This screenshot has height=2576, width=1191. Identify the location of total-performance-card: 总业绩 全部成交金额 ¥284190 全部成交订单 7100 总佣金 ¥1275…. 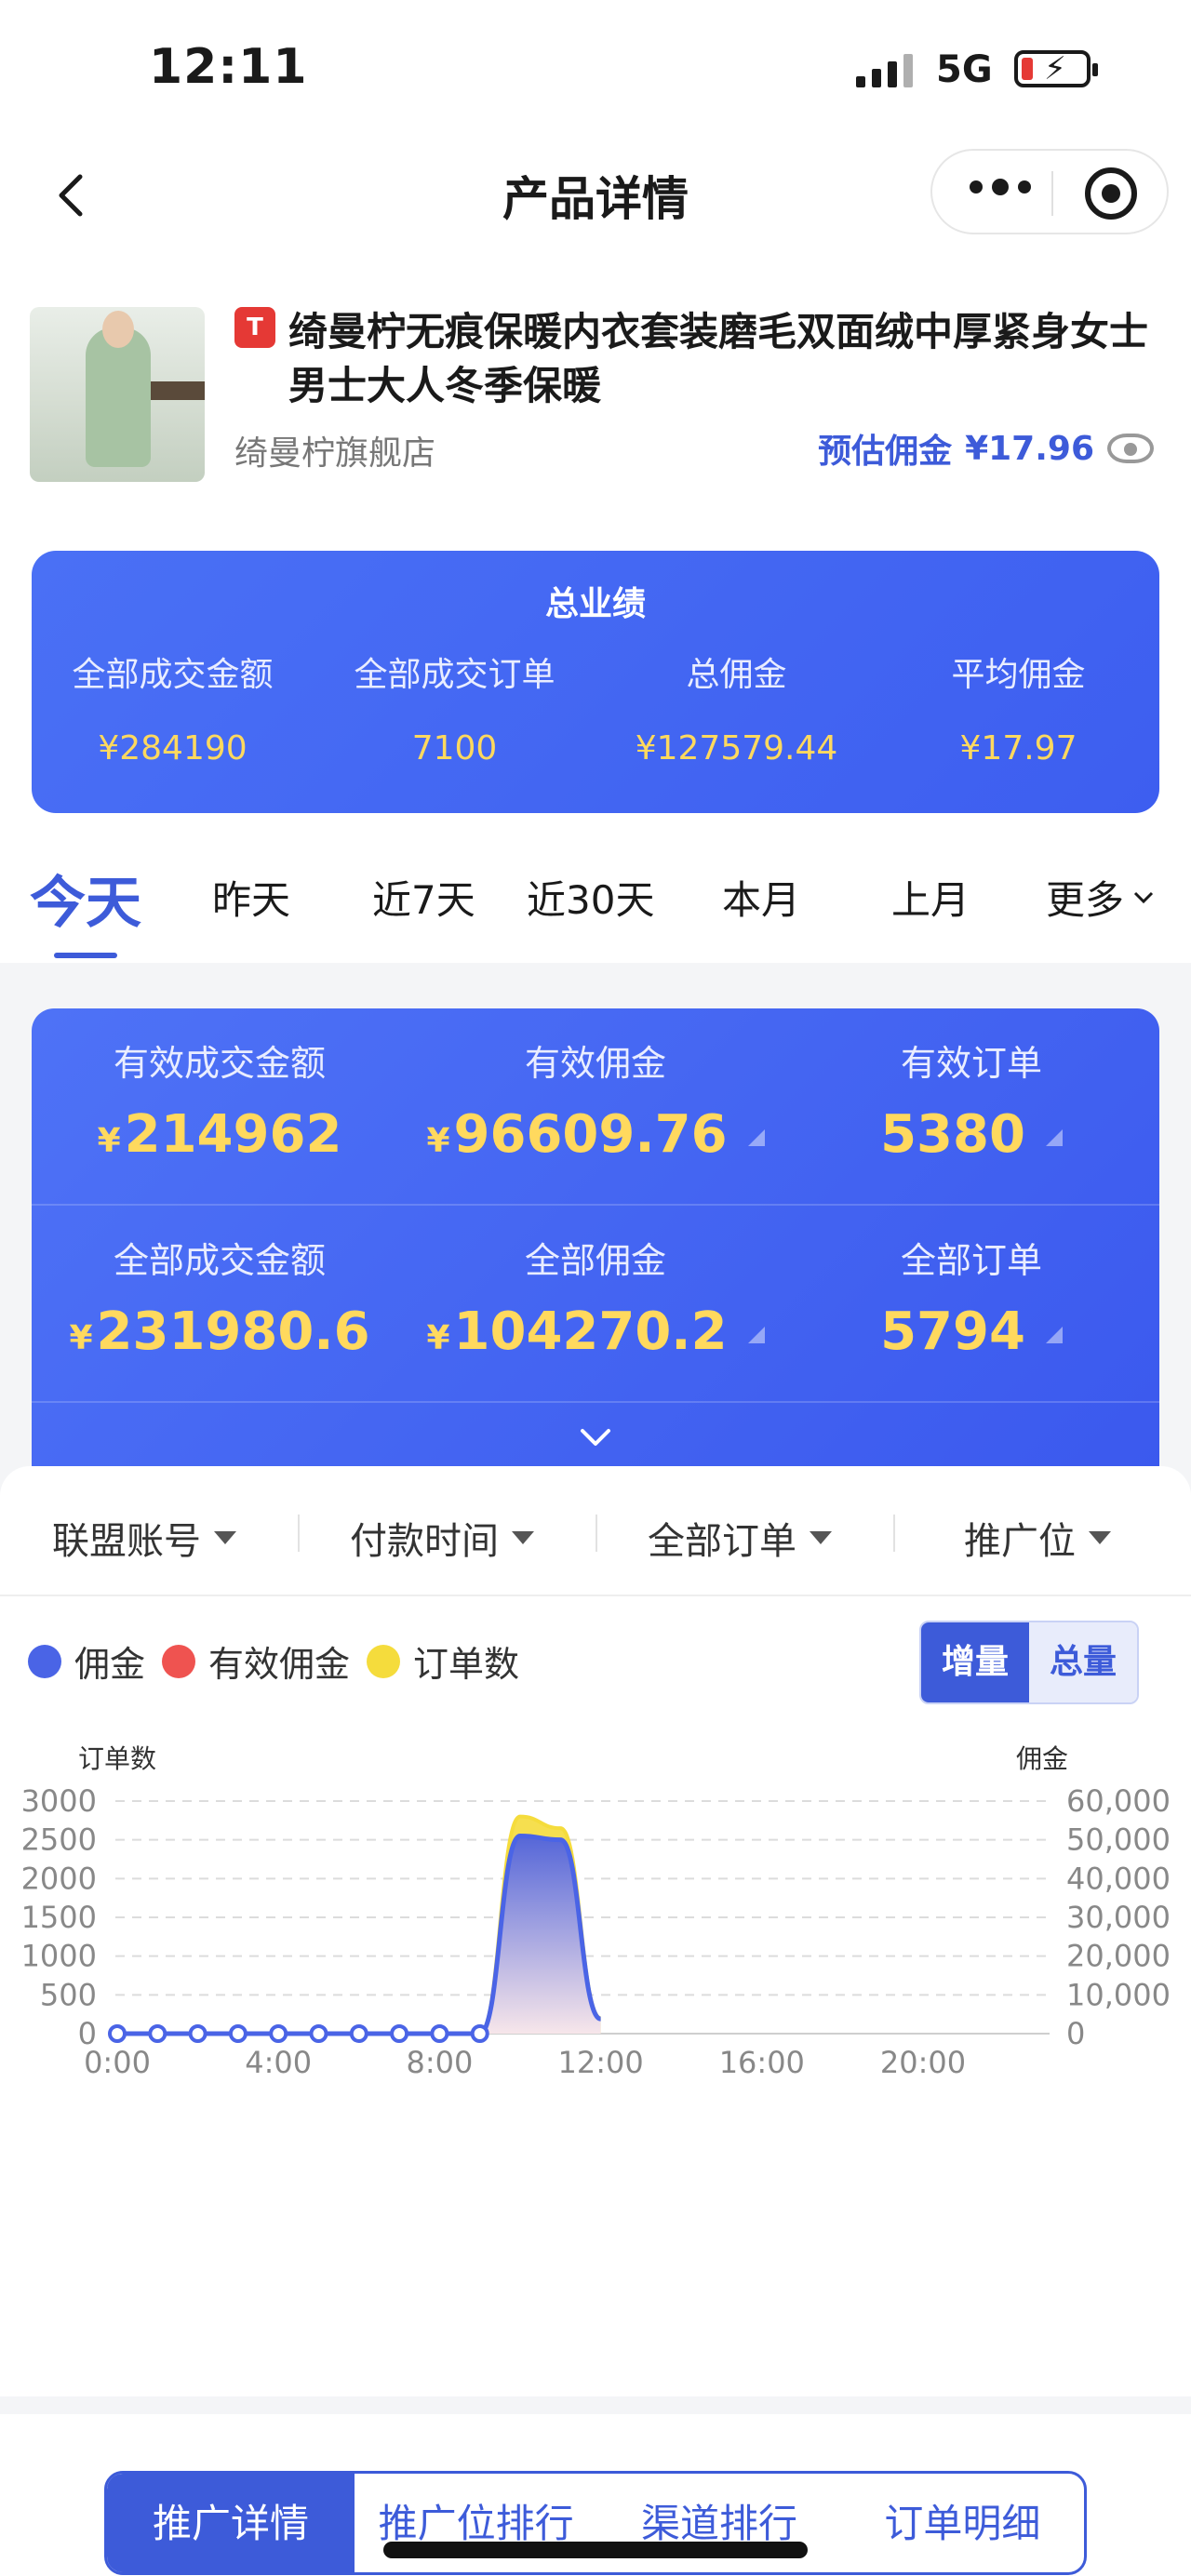
(595, 682).